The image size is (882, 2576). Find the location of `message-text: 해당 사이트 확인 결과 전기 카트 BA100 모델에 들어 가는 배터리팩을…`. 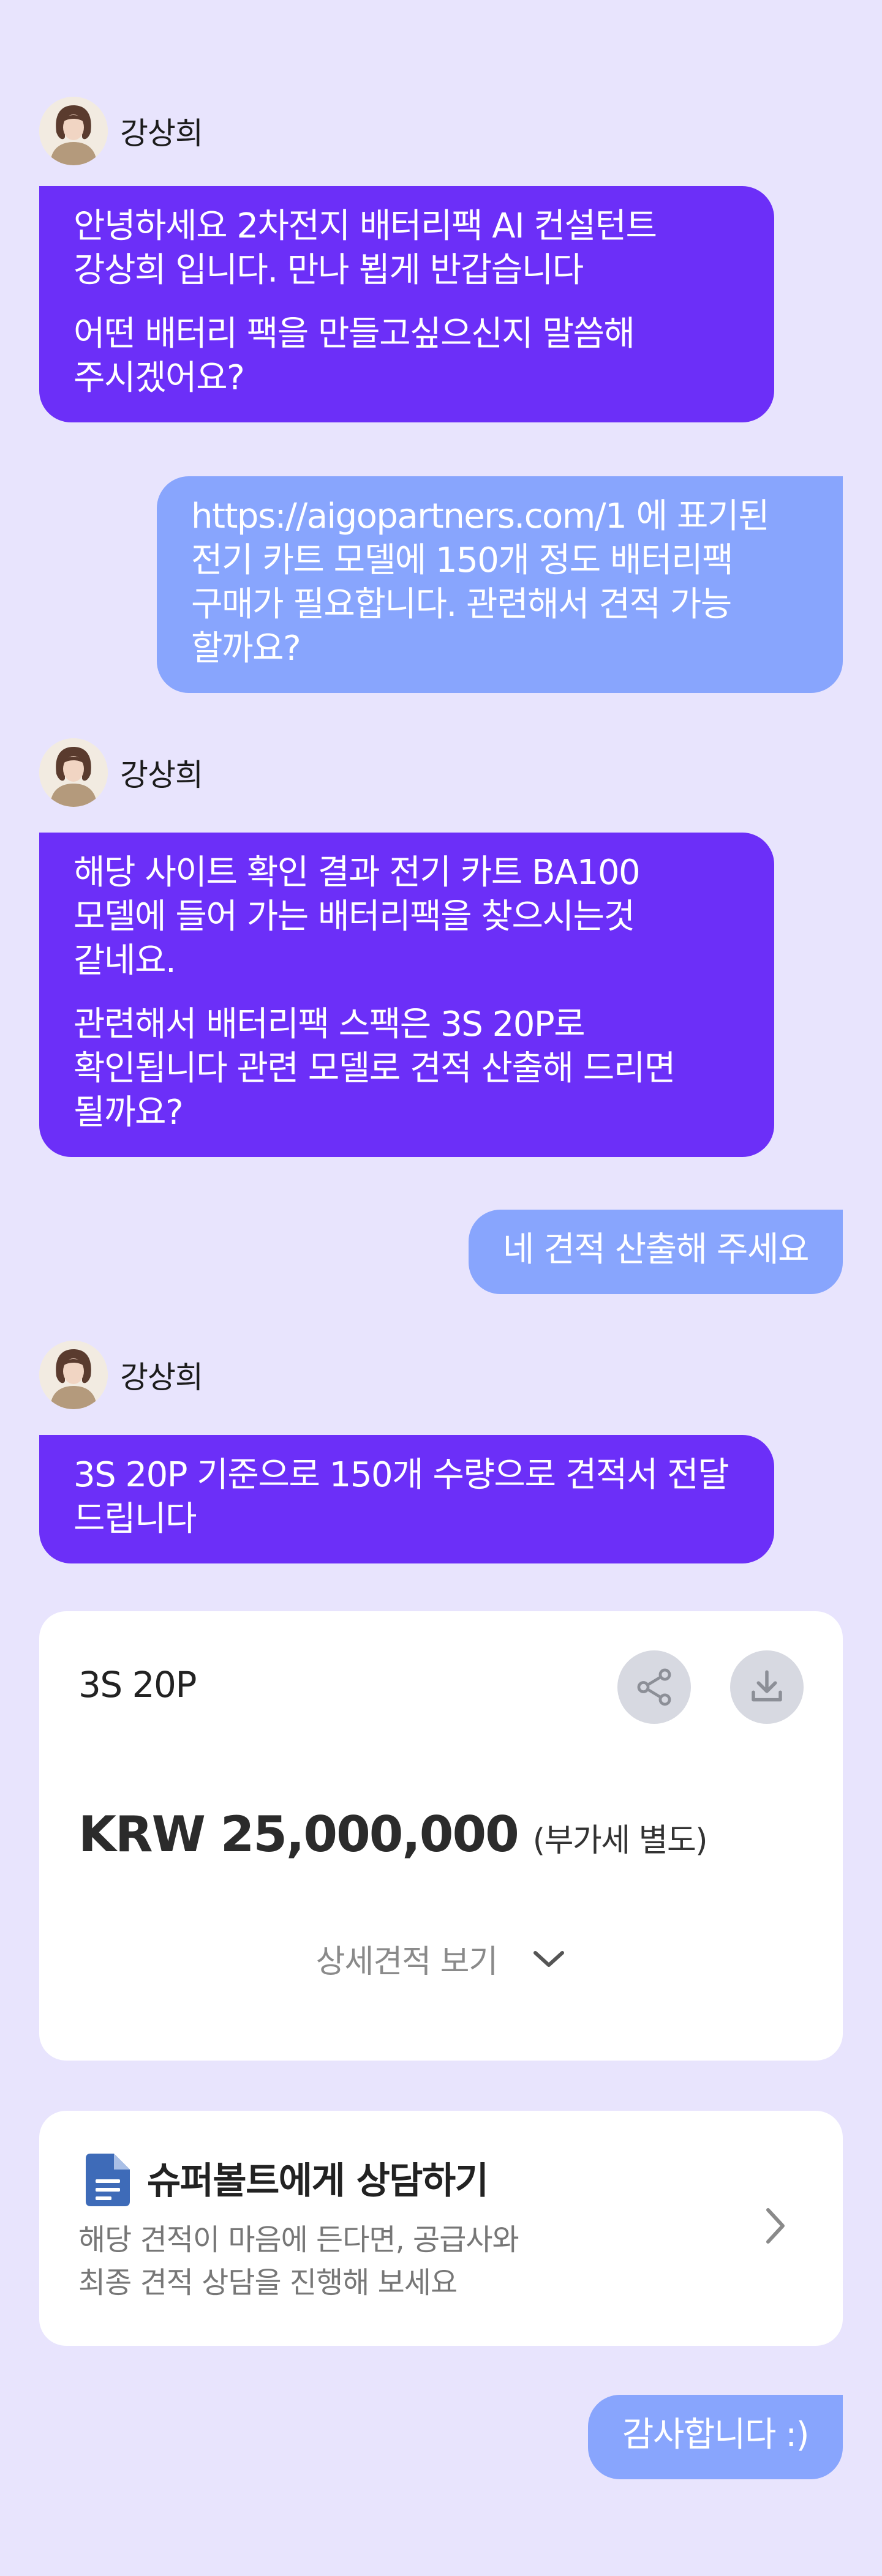

message-text: 해당 사이트 확인 결과 전기 카트 BA100 모델에 들어 가는 배터리팩을… is located at coordinates (357, 917).